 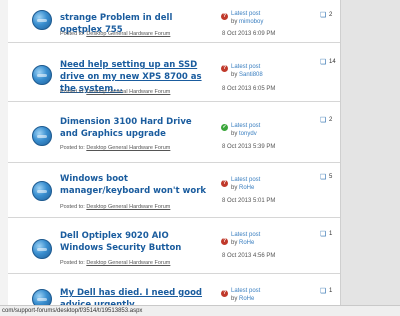 What do you see at coordinates (249, 147) in the screenshot?
I see `post-date: 8 Oct 2013 5:39 PM` at bounding box center [249, 147].